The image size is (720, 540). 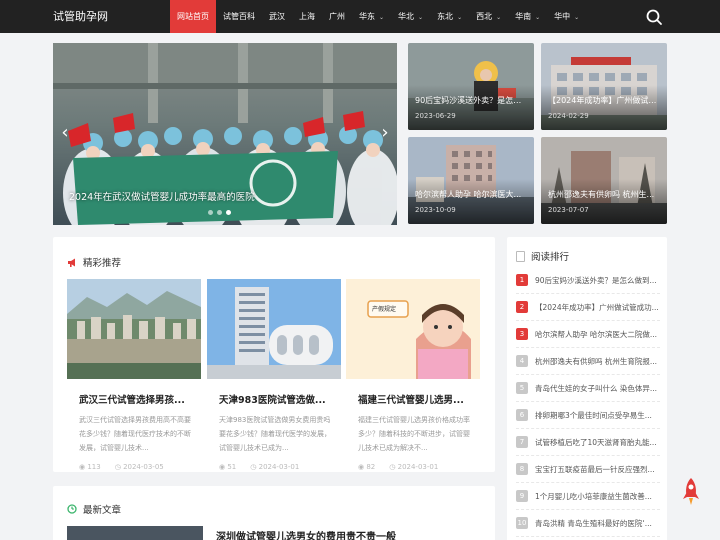 What do you see at coordinates (337, 16) in the screenshot?
I see `nav-item: 广州` at bounding box center [337, 16].